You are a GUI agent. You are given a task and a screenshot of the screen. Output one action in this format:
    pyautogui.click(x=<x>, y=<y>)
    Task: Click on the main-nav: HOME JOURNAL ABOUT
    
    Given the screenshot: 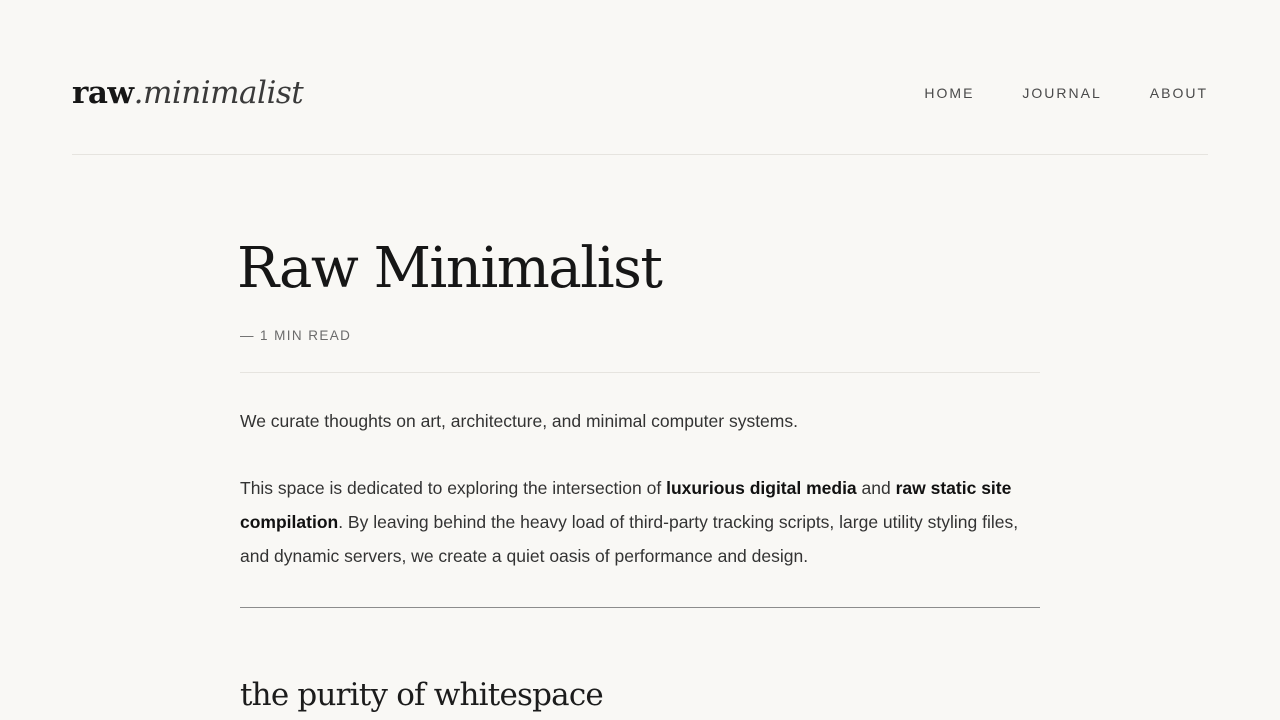 What is the action you would take?
    pyautogui.click(x=1042, y=93)
    